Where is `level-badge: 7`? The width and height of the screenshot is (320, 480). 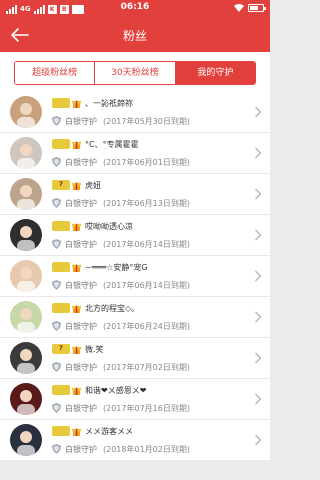
level-badge: 7 is located at coordinates (61, 185).